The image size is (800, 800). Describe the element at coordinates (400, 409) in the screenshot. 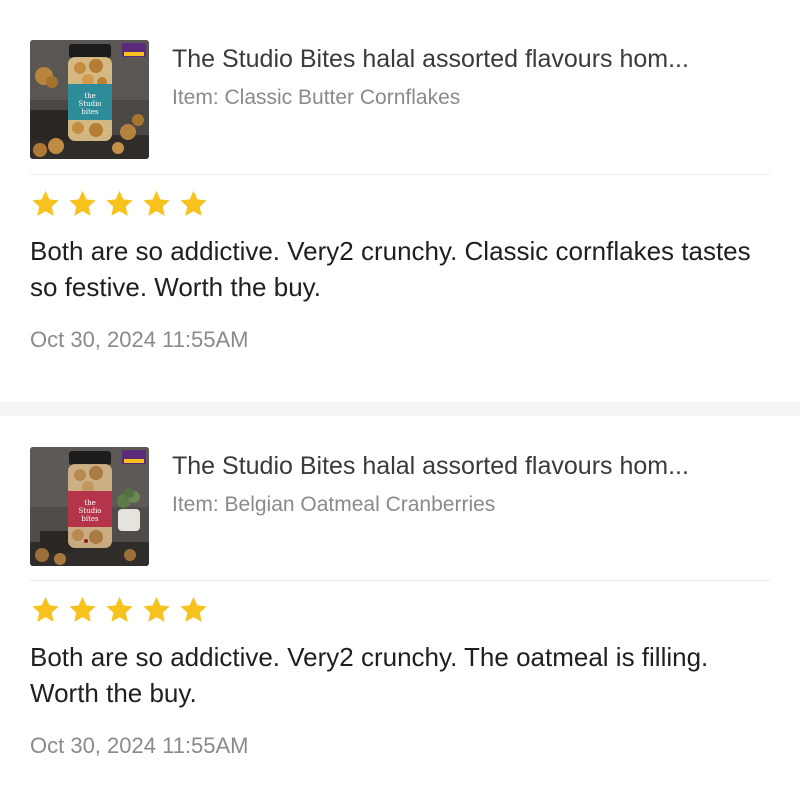

I see `section-divider` at that location.